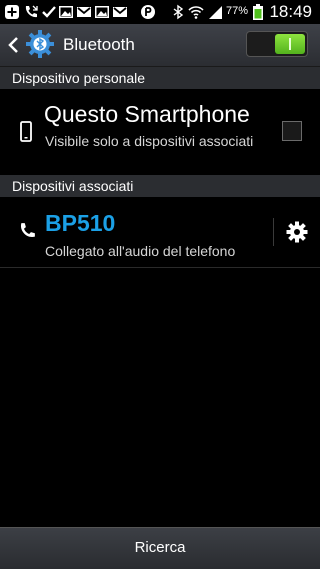 This screenshot has width=320, height=569. Describe the element at coordinates (178, 12) in the screenshot. I see `bluetooth-status-icon` at that location.